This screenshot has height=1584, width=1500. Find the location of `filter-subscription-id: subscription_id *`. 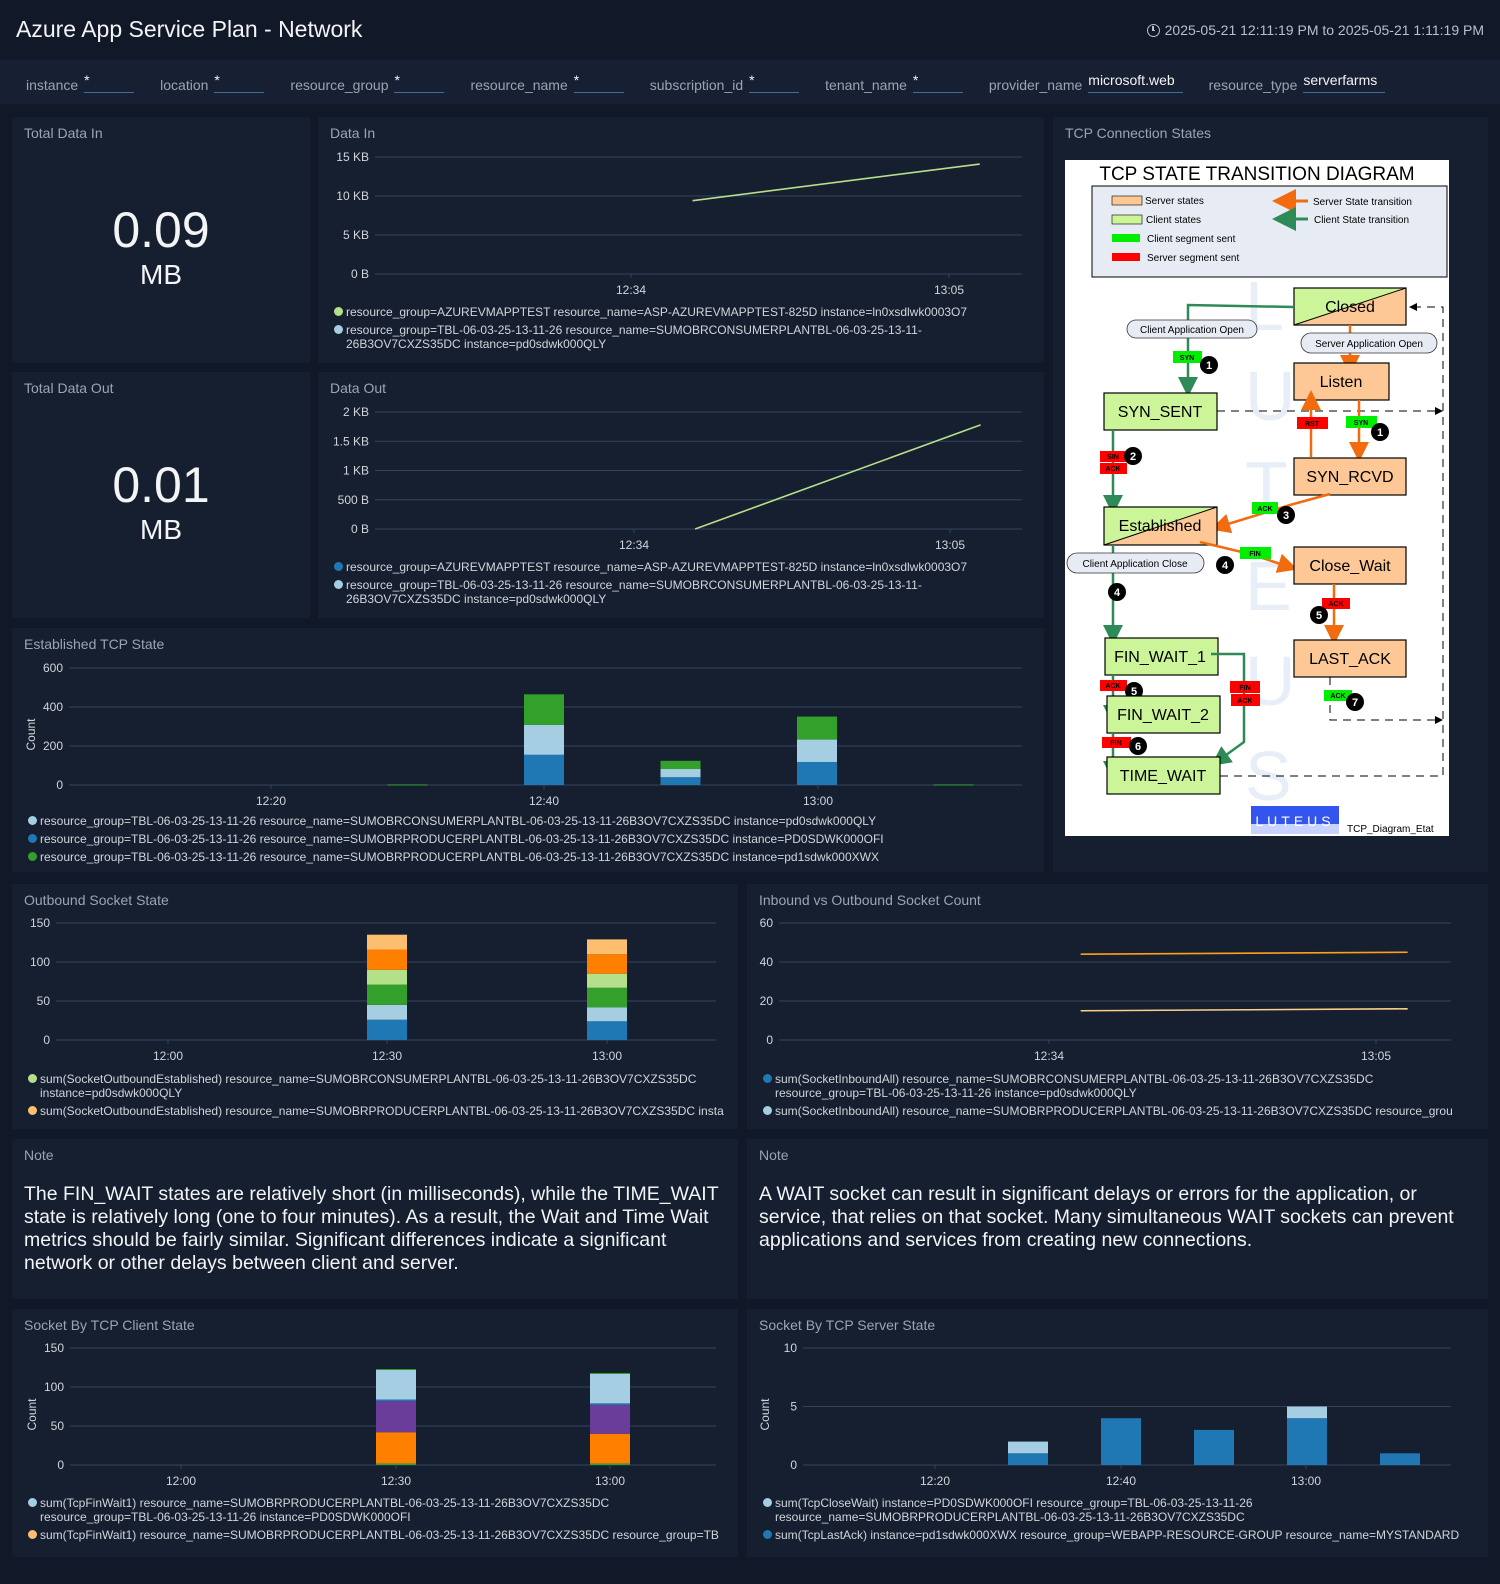

filter-subscription-id: subscription_id * is located at coordinates (725, 82).